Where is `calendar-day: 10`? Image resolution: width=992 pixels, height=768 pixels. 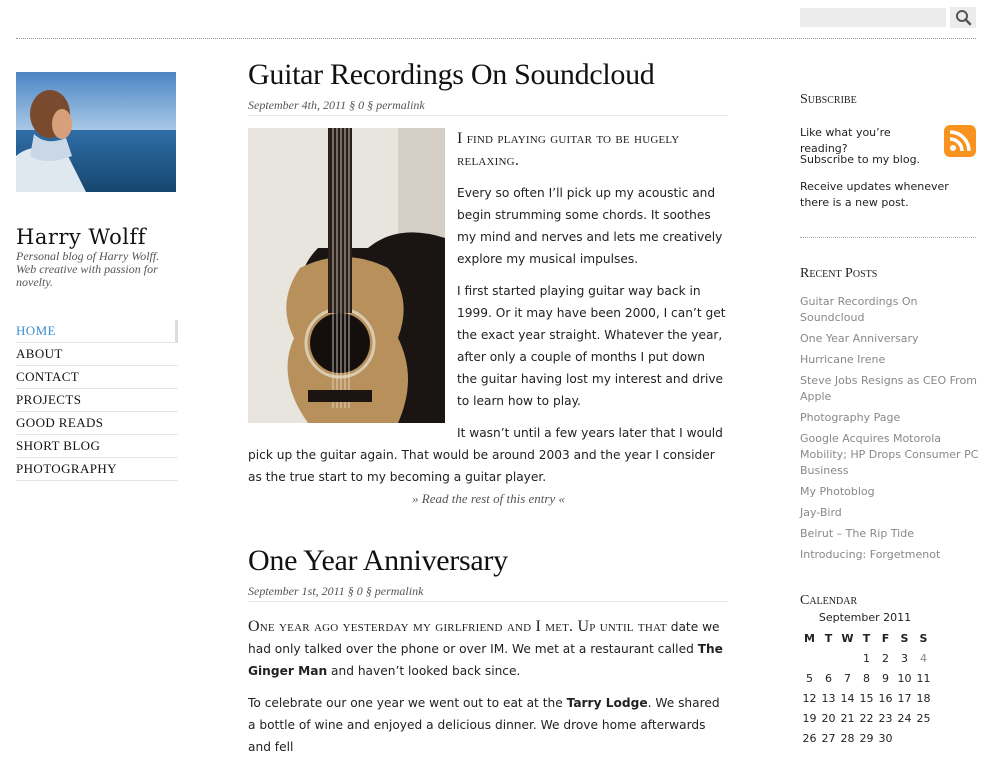
calendar-day: 10 is located at coordinates (904, 678).